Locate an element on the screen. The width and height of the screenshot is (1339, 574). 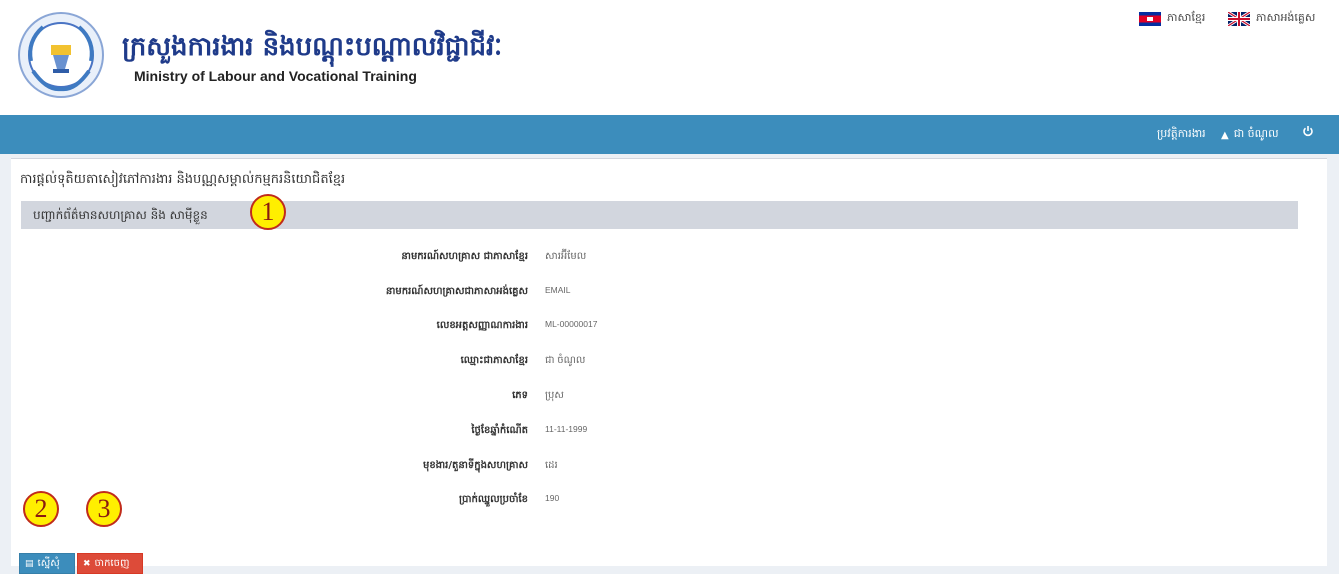
field-value: ML-00000017 is located at coordinates (571, 324).